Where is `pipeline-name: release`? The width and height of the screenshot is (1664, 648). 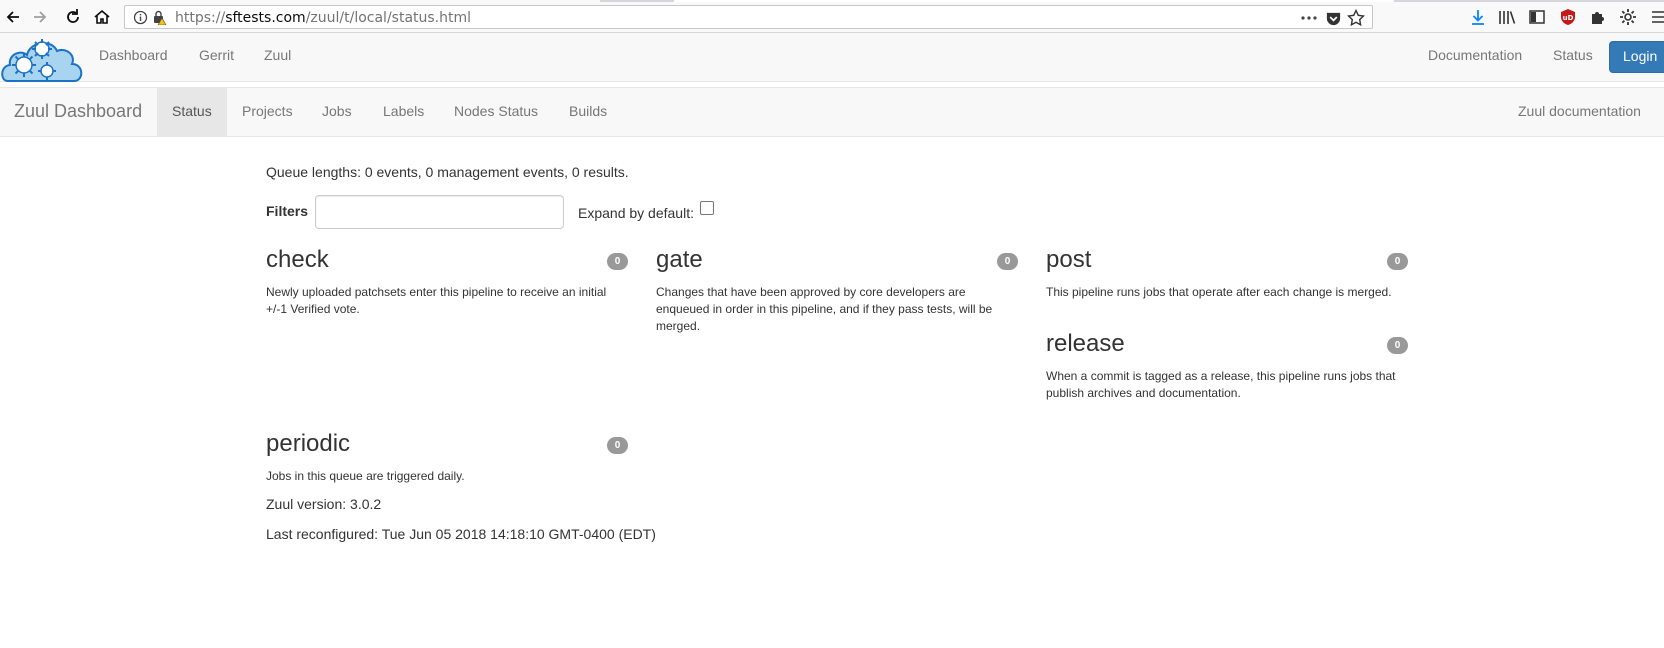
pipeline-name: release is located at coordinates (1085, 343).